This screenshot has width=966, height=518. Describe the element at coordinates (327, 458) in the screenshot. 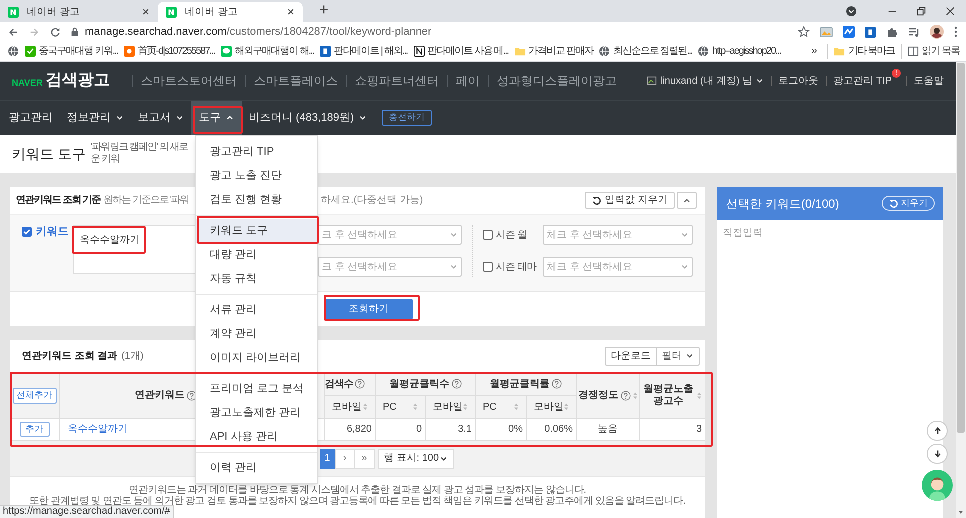

I see `page-button: 1` at that location.